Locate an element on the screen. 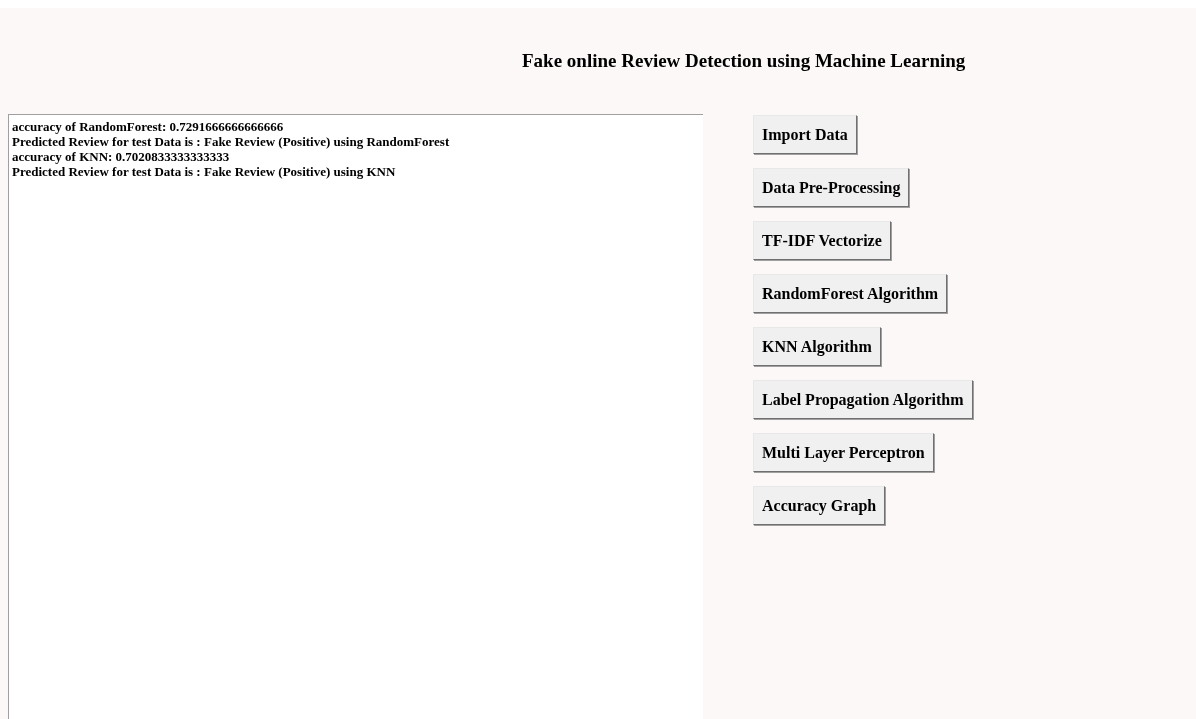 The height and width of the screenshot is (719, 1196). action-button: Data Pre-Processing is located at coordinates (831, 187).